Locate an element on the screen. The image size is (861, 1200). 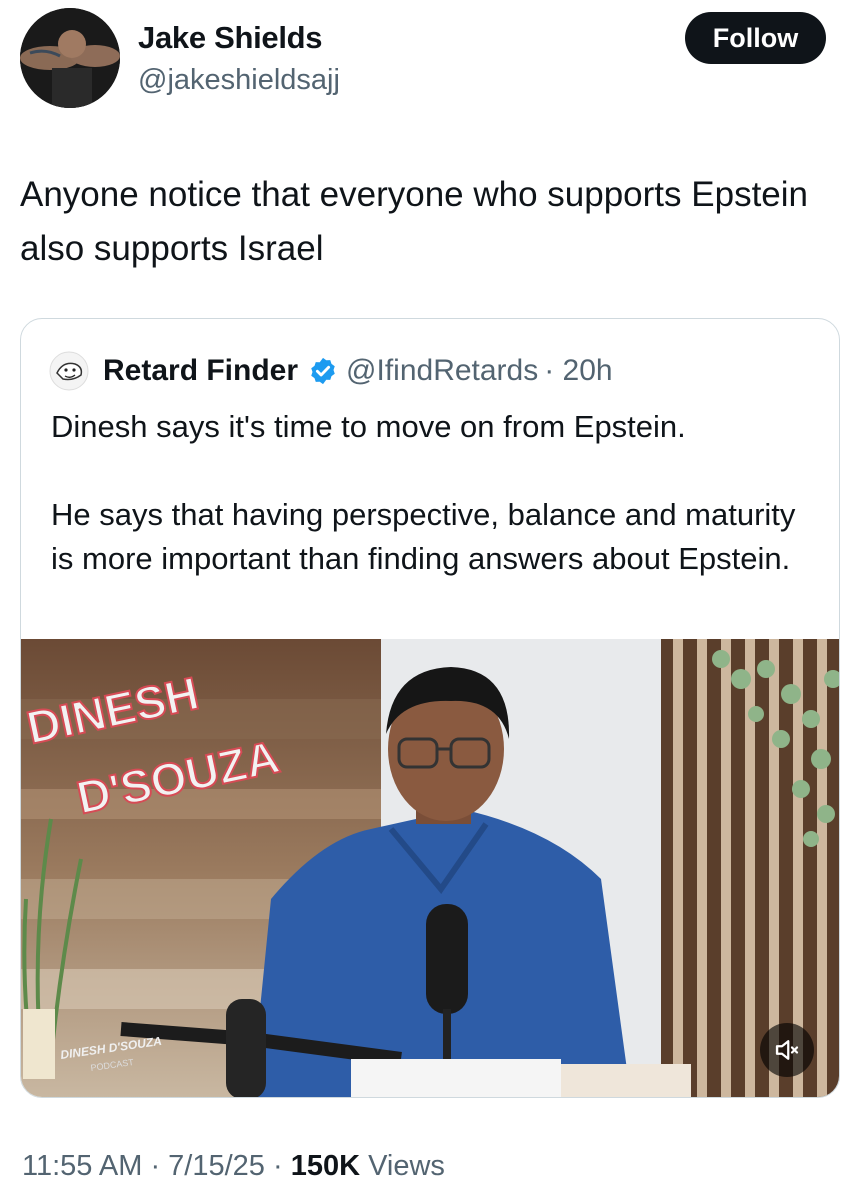
quoted-tweet-time: · 20h is located at coordinates (578, 371).